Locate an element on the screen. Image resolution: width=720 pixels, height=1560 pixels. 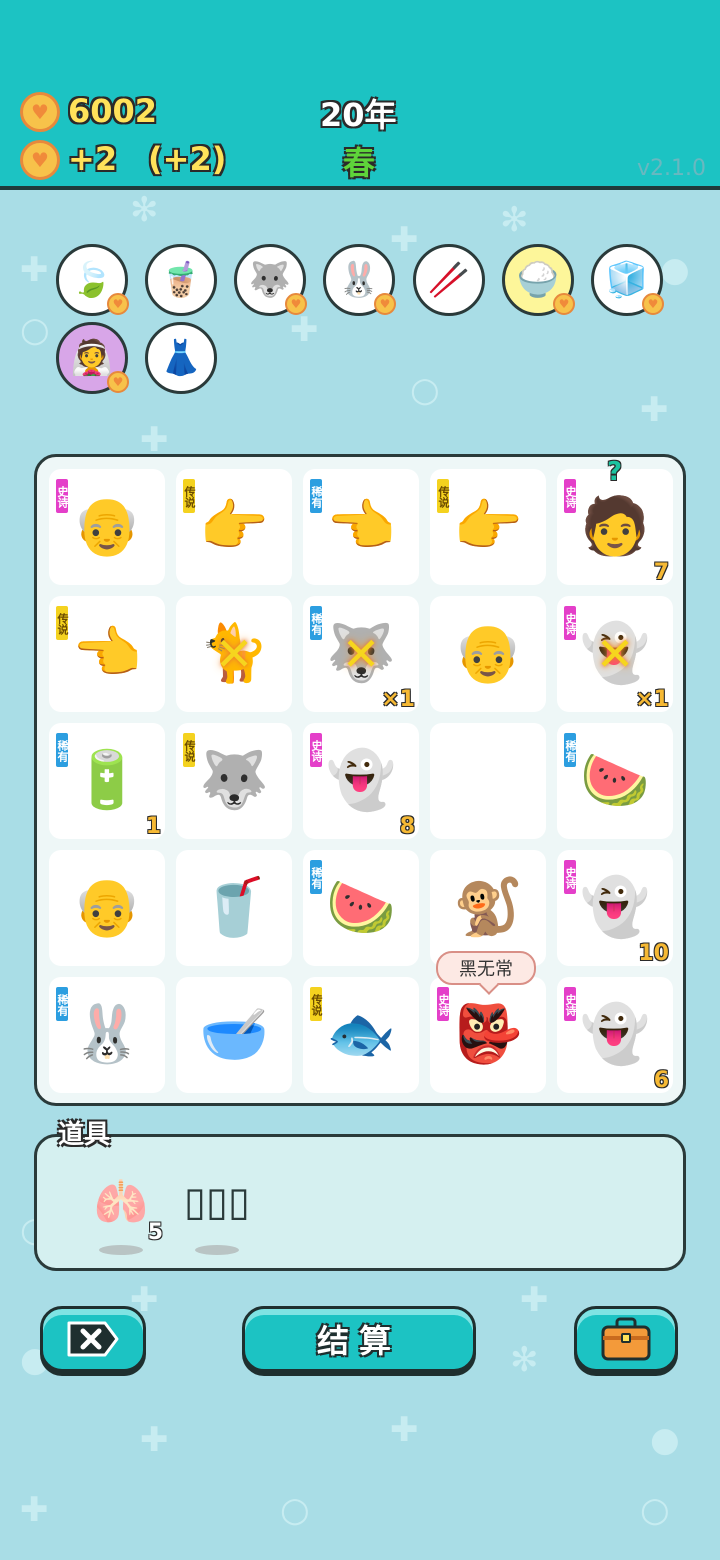
collected-item-rabbit: 🐰 ♥ is located at coordinates (359, 280).